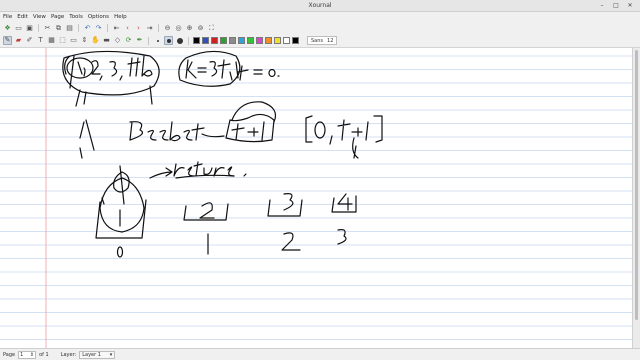 The image size is (640, 360). Describe the element at coordinates (196, 40) in the screenshot. I see `color-swatch-black` at that location.